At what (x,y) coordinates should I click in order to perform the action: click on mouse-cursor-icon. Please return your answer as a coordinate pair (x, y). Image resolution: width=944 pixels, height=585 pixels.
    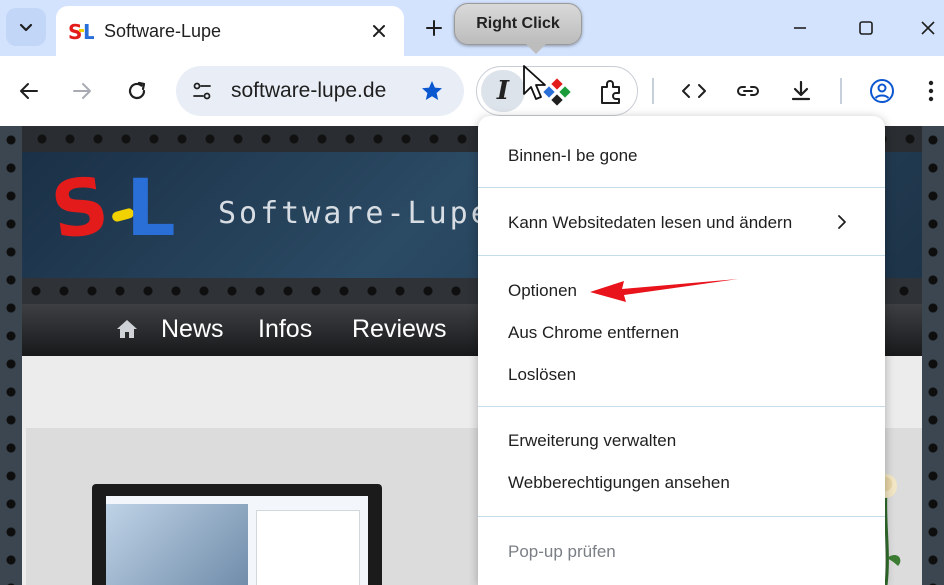
    Looking at the image, I should click on (534, 82).